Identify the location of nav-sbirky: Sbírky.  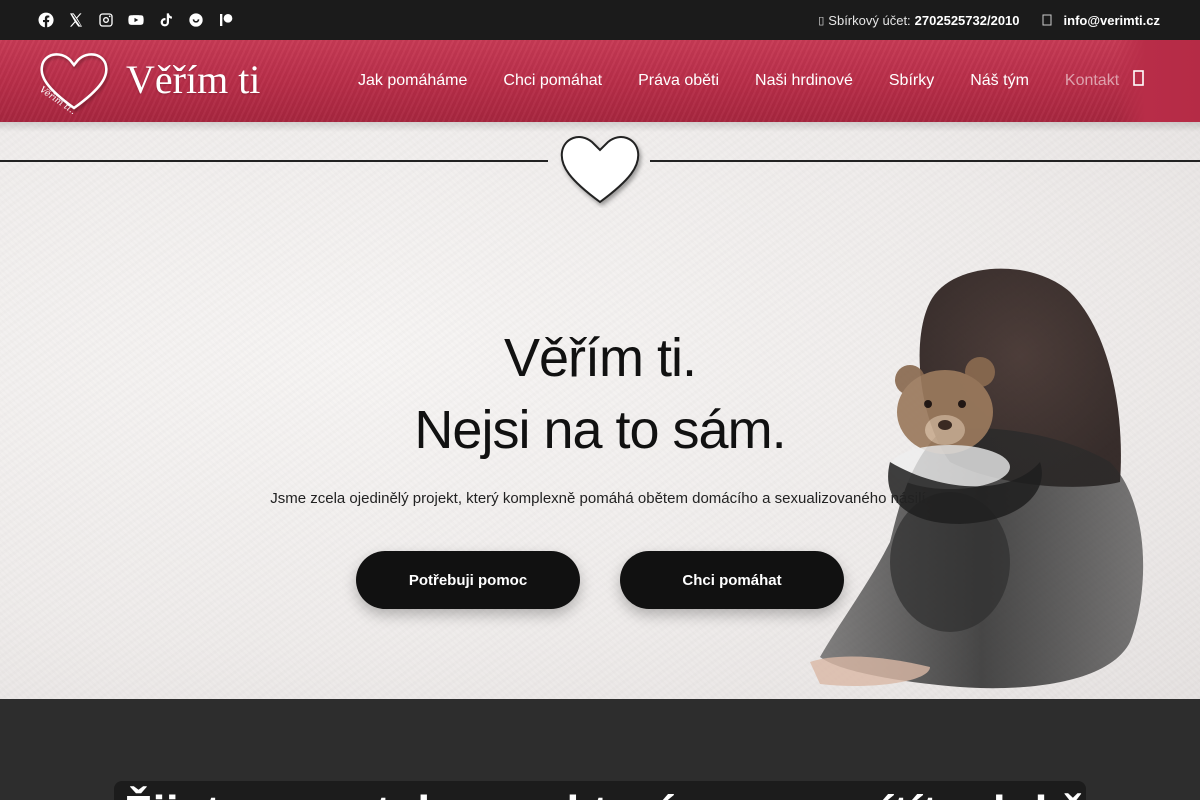
(911, 81).